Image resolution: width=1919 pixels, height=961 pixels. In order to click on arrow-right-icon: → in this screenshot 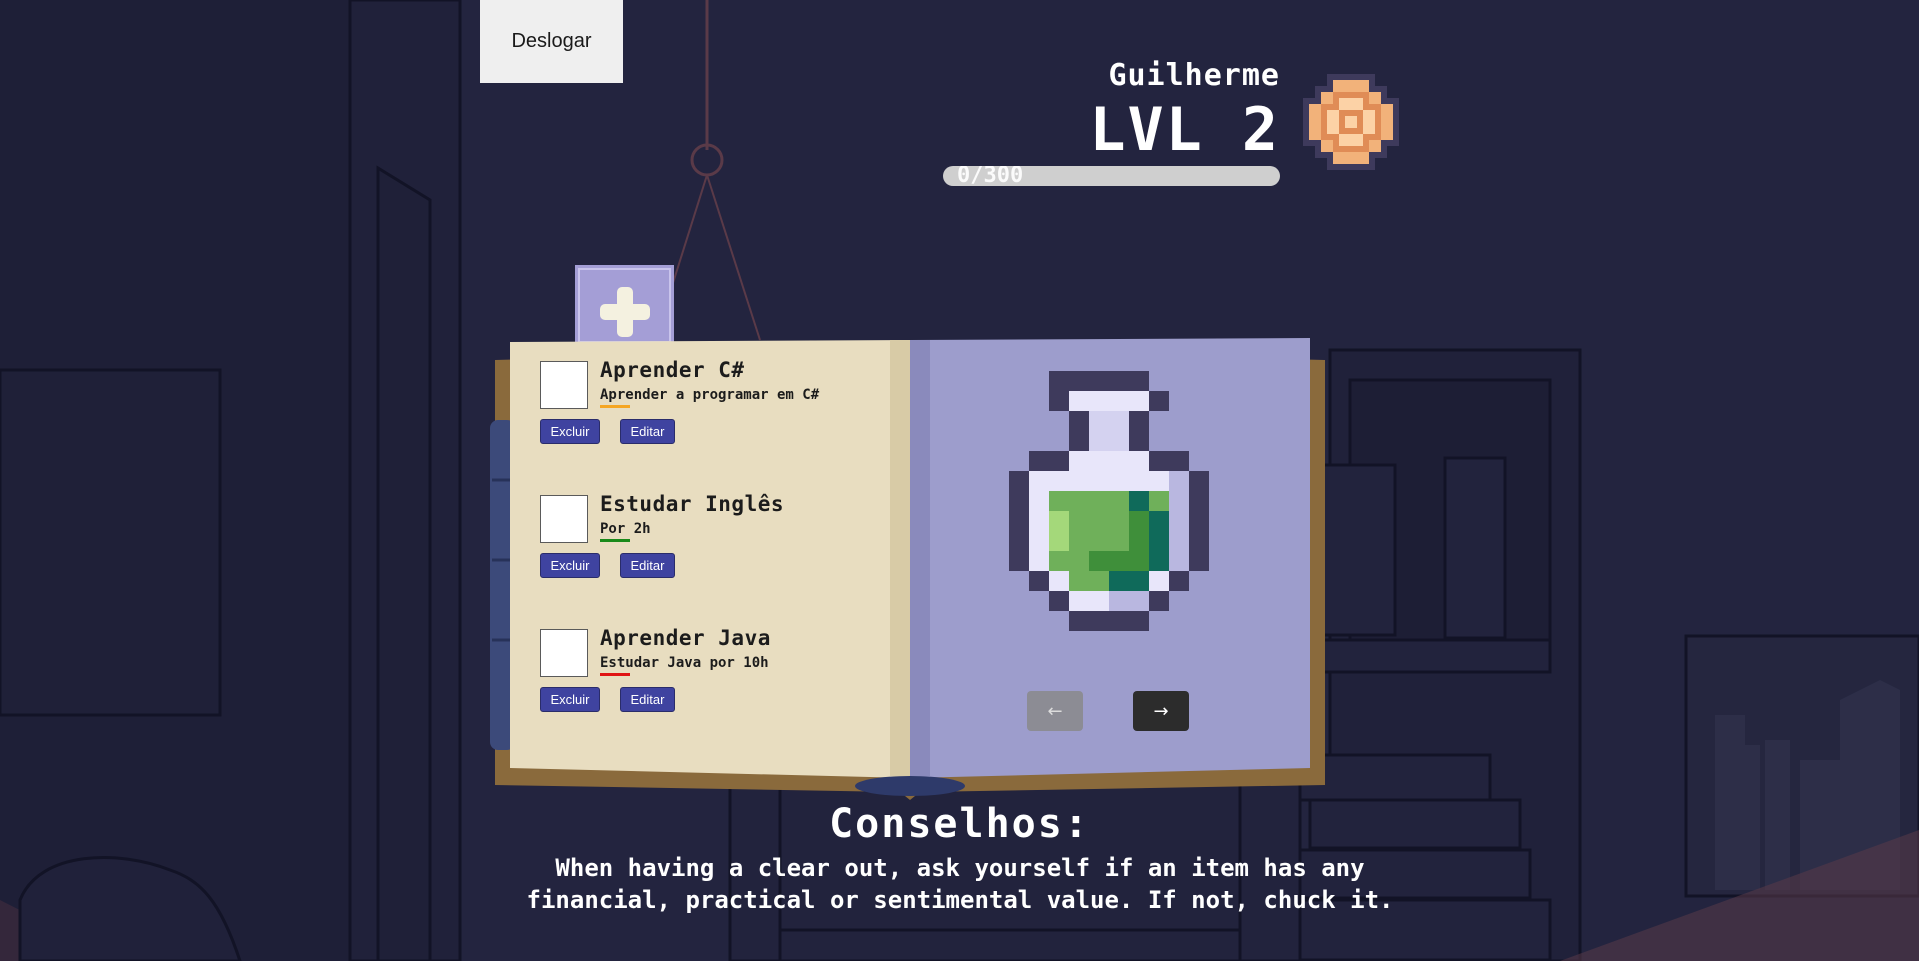, I will do `click(1161, 711)`.